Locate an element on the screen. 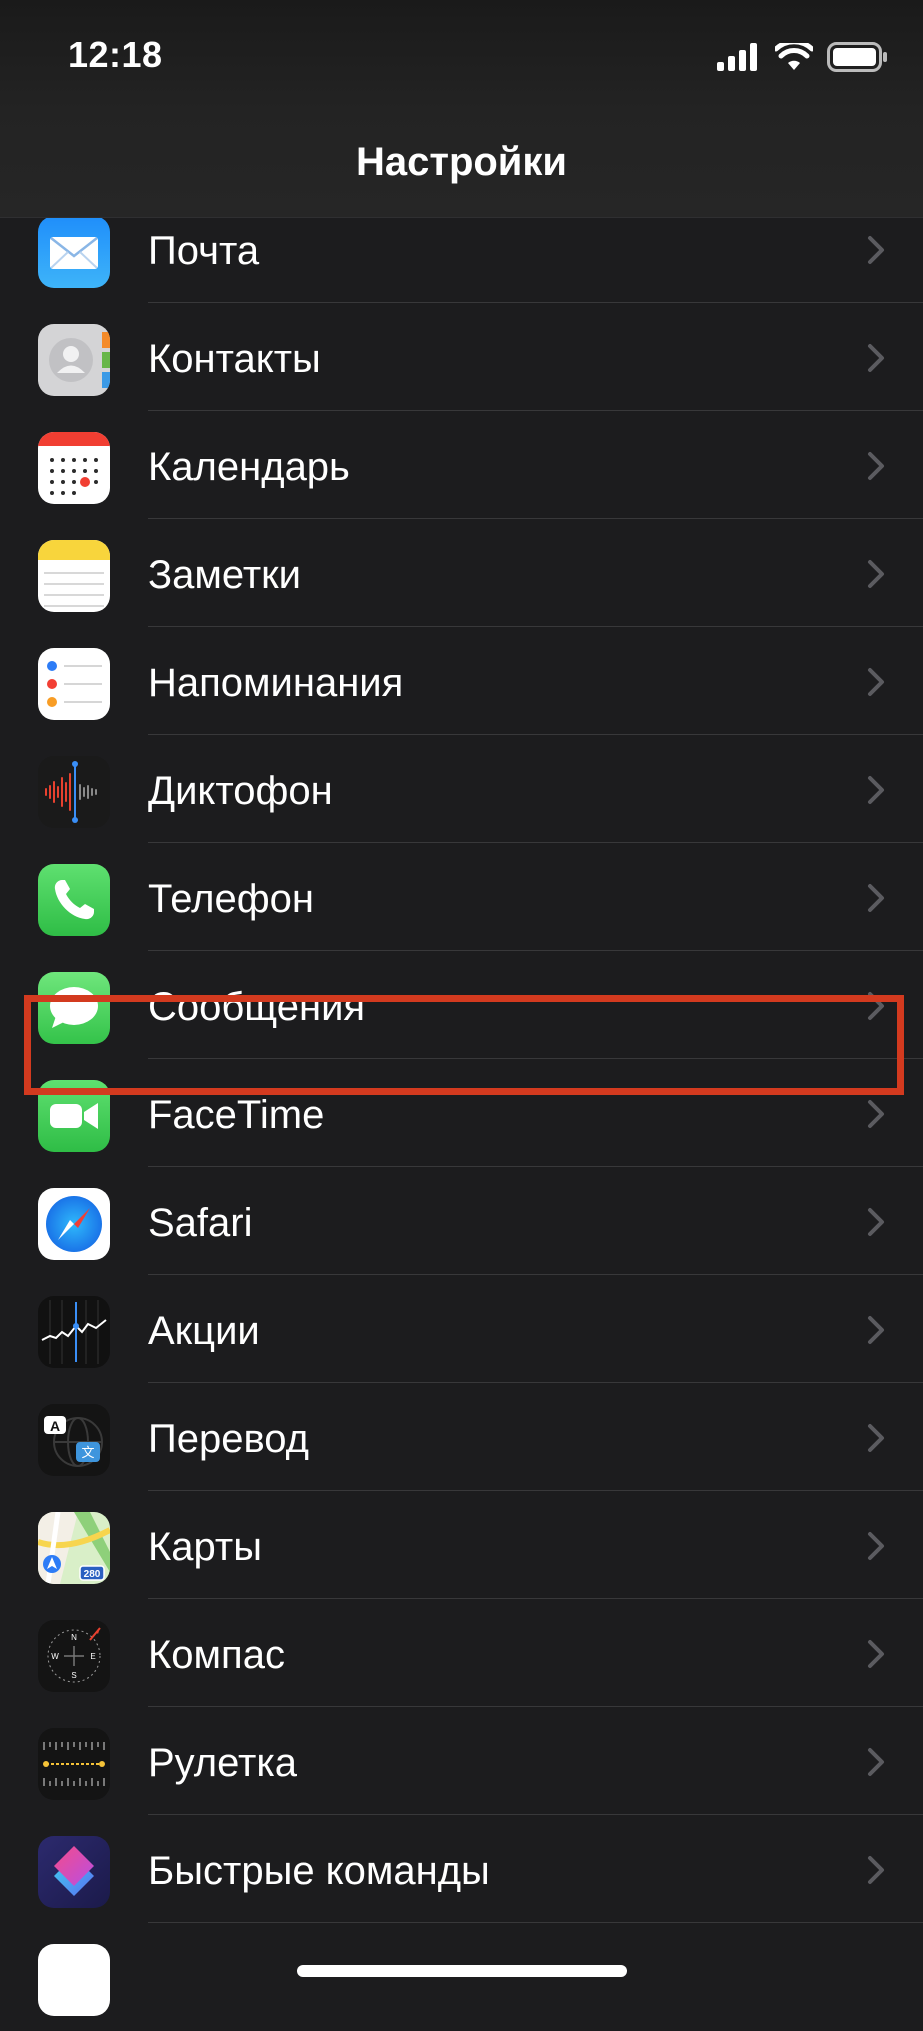 The image size is (923, 2031). facetime-icon is located at coordinates (74, 1116).